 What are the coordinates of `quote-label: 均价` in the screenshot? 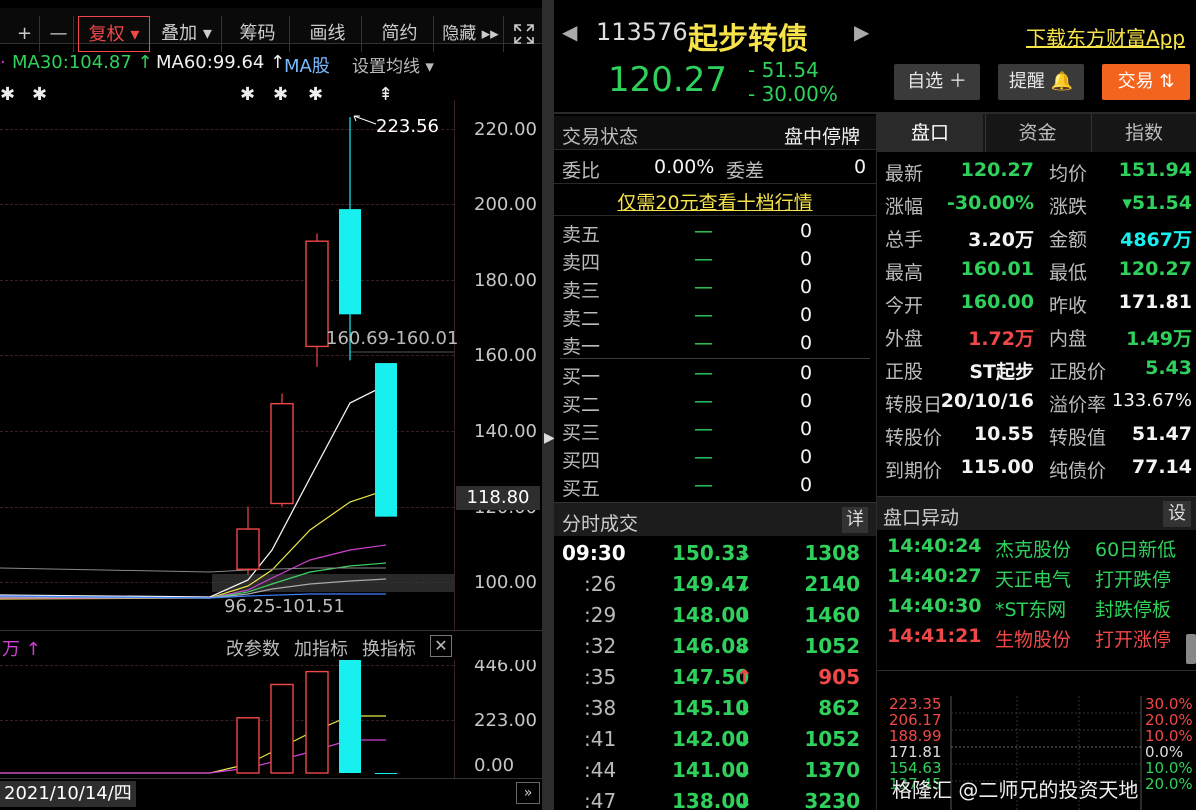 It's located at (1068, 174).